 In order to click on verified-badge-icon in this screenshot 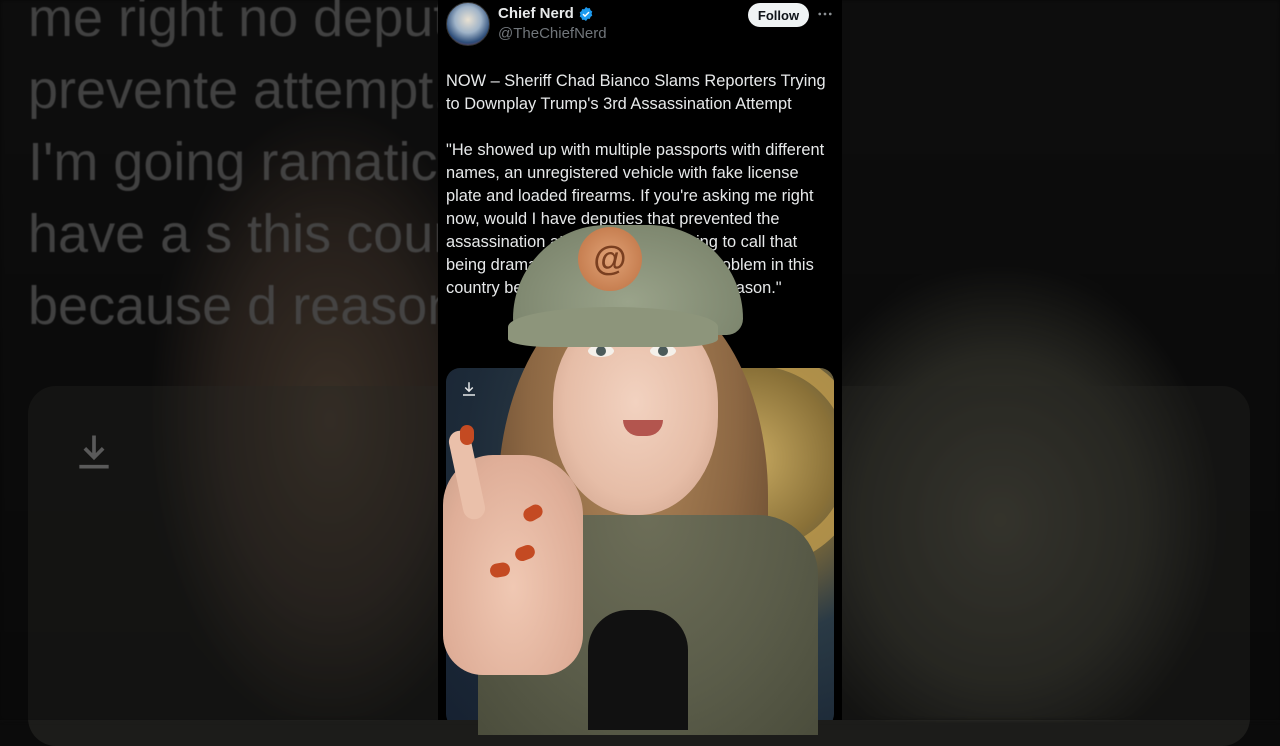, I will do `click(586, 13)`.